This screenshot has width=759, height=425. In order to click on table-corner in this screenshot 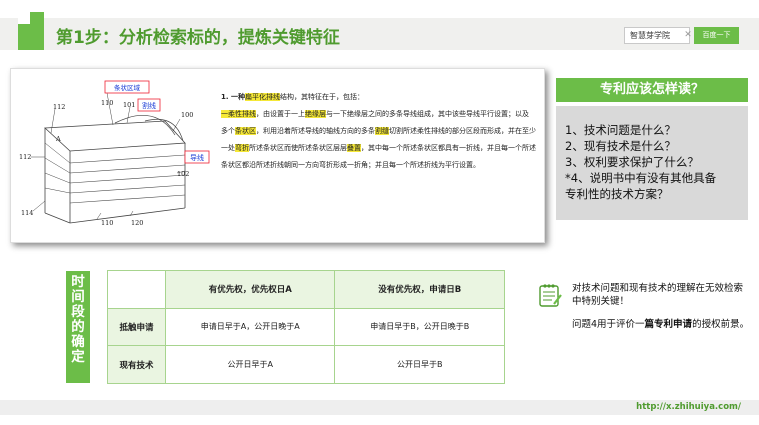, I will do `click(136, 289)`.